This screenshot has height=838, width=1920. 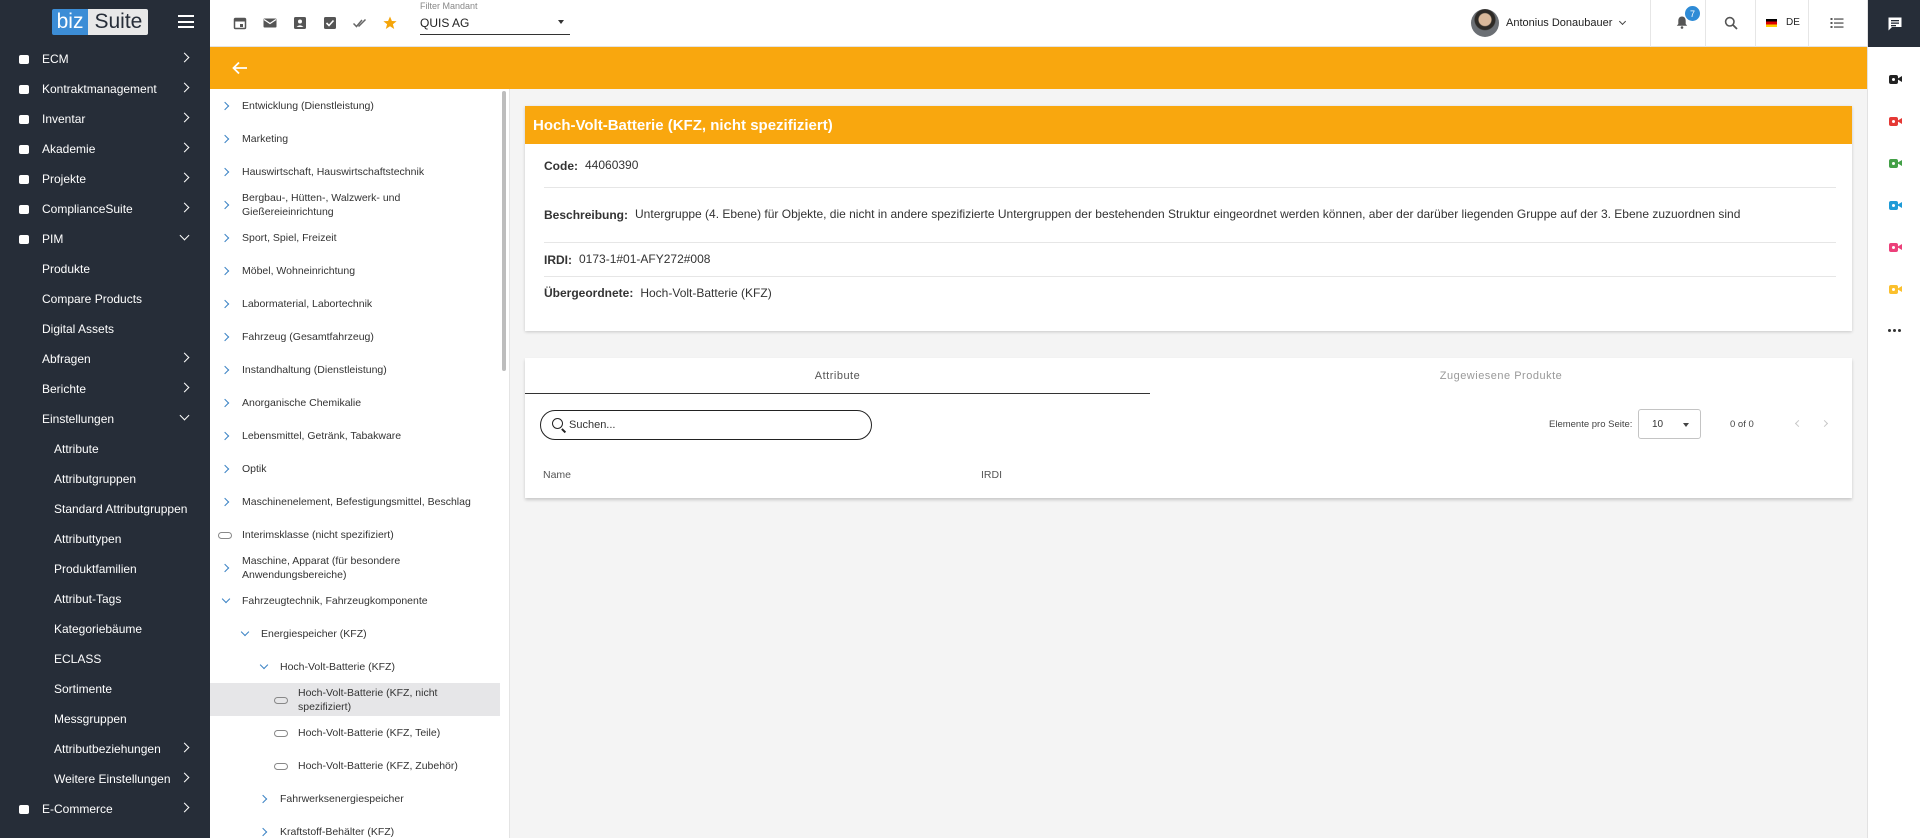 I want to click on sidebar-item-produktfamilien: Produktfamilien, so click(x=105, y=569).